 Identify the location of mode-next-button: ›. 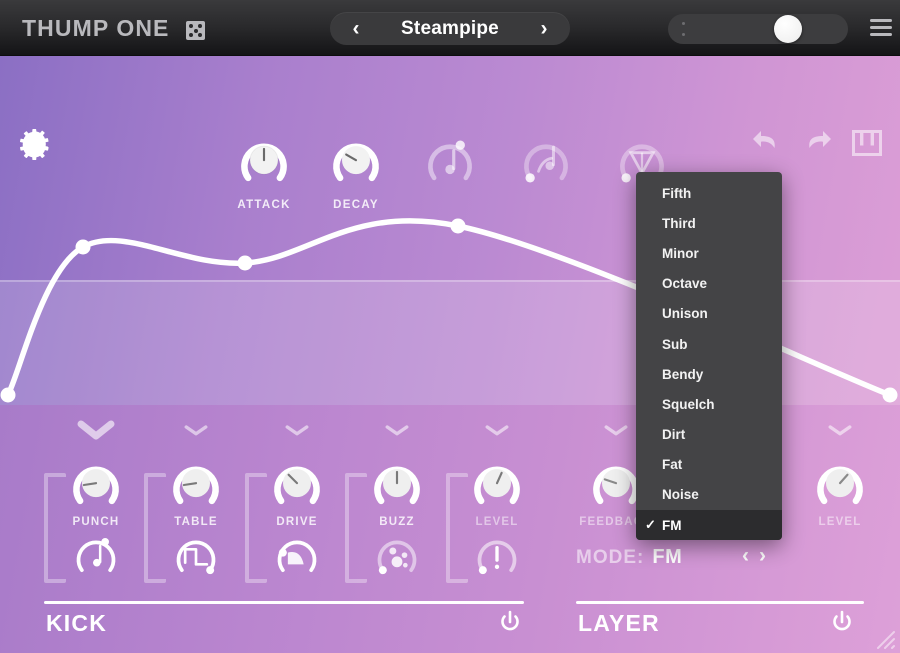
(762, 556).